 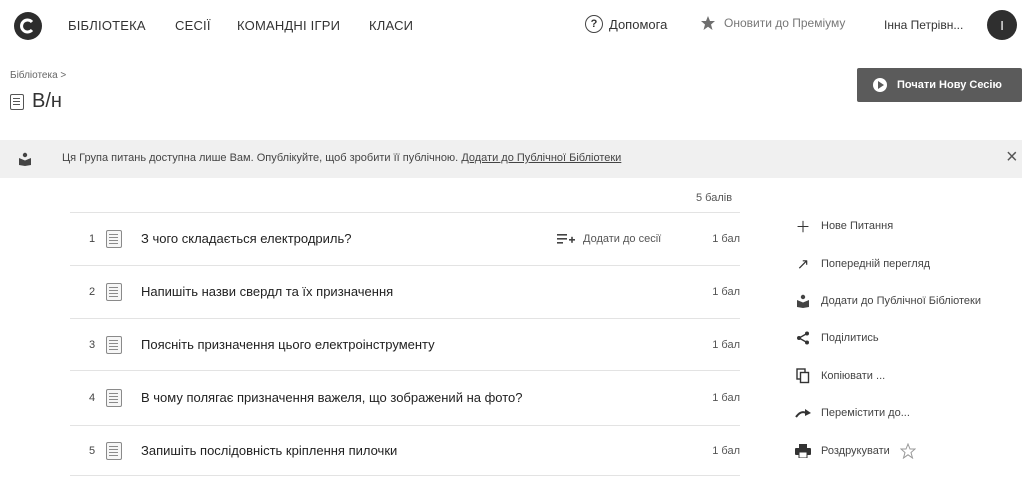 I want to click on share-action: Поділитись, so click(x=837, y=338).